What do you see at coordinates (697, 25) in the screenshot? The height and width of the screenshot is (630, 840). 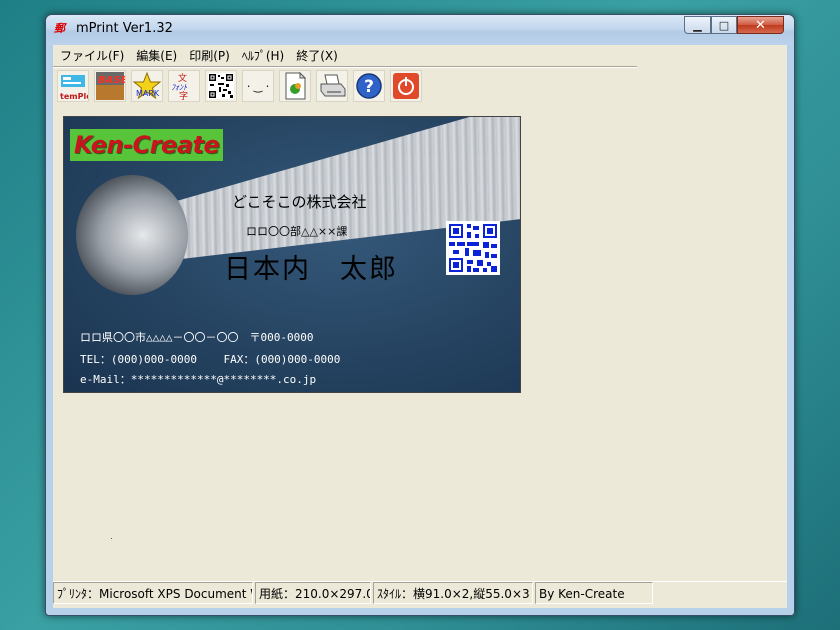 I see `minimize-button: ▁` at bounding box center [697, 25].